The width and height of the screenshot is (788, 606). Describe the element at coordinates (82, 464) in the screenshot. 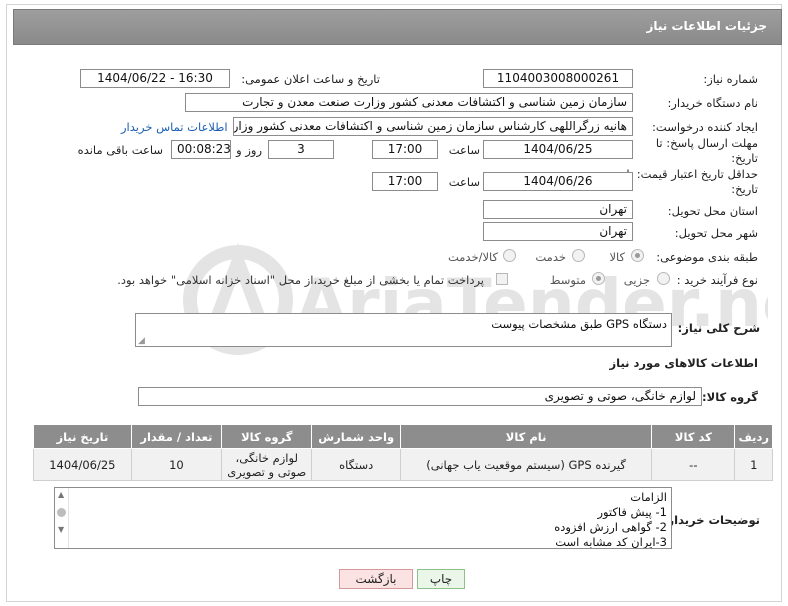

I see `cell-need-date: 1404/06/25` at that location.